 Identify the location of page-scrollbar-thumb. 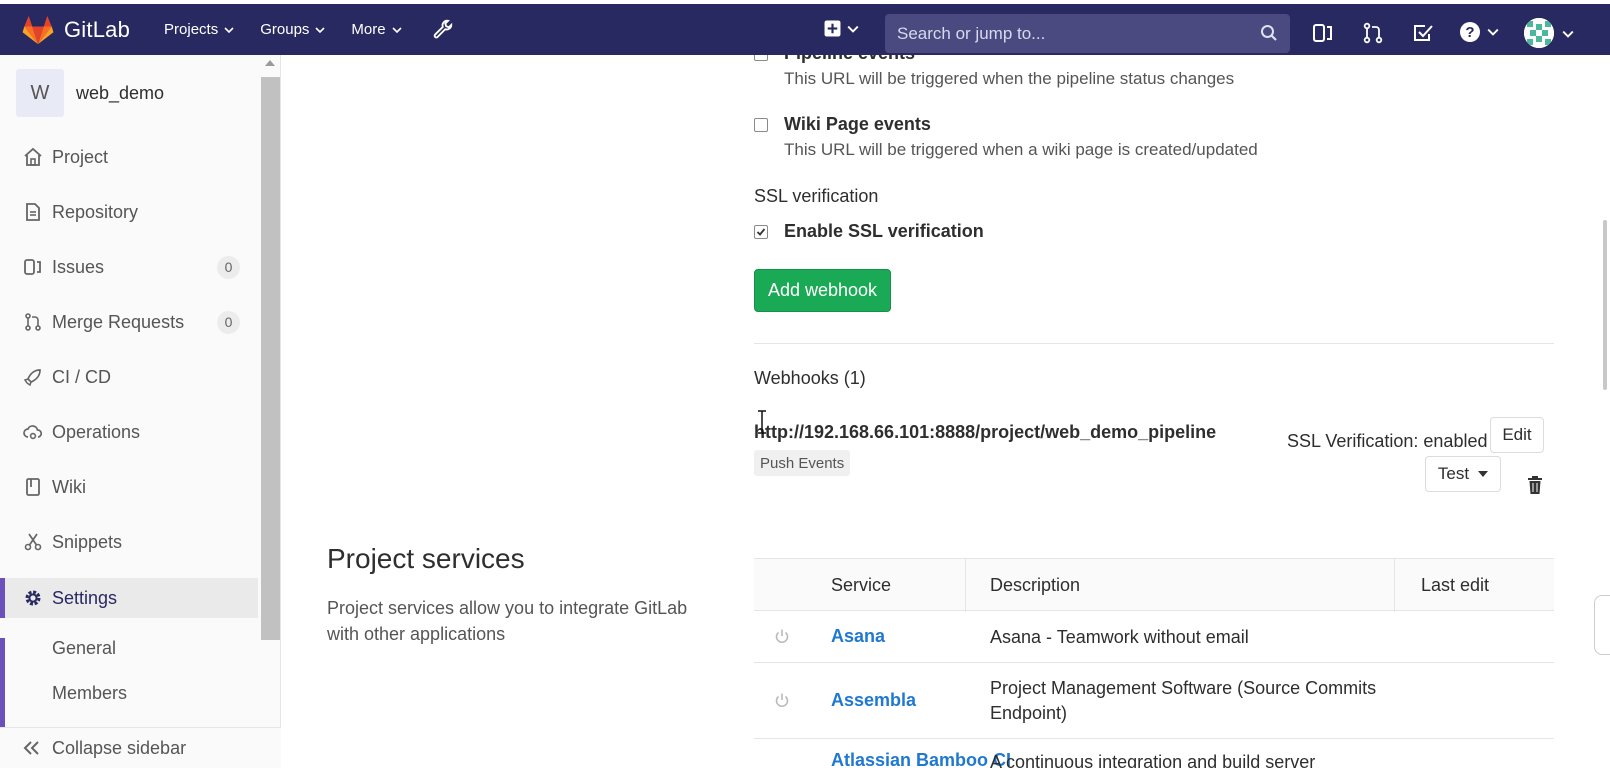
(1605, 305).